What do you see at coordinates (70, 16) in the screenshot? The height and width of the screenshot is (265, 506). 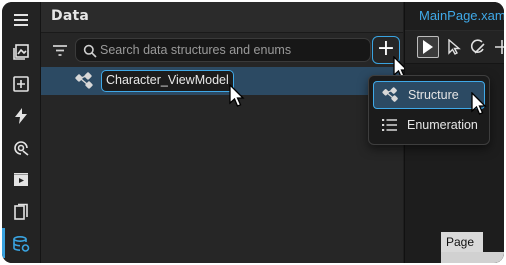 I see `panel-title: Data` at bounding box center [70, 16].